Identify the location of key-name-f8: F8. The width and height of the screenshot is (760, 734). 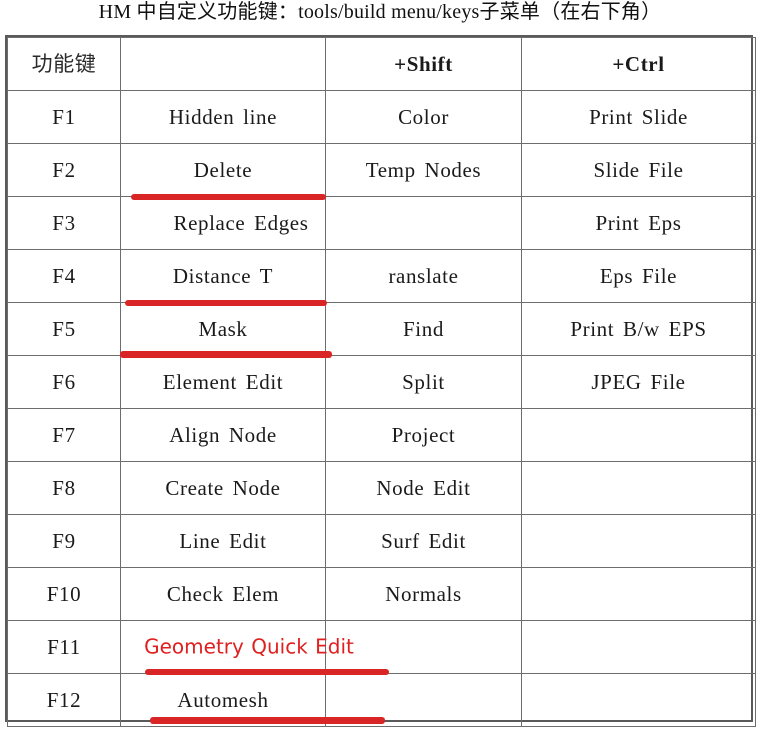
(64, 487).